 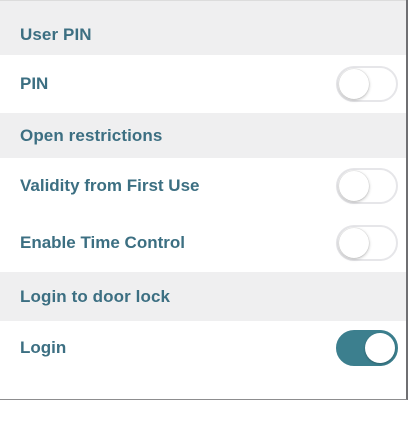 What do you see at coordinates (110, 185) in the screenshot?
I see `row-label-validity-first-use: Validity from First Use` at bounding box center [110, 185].